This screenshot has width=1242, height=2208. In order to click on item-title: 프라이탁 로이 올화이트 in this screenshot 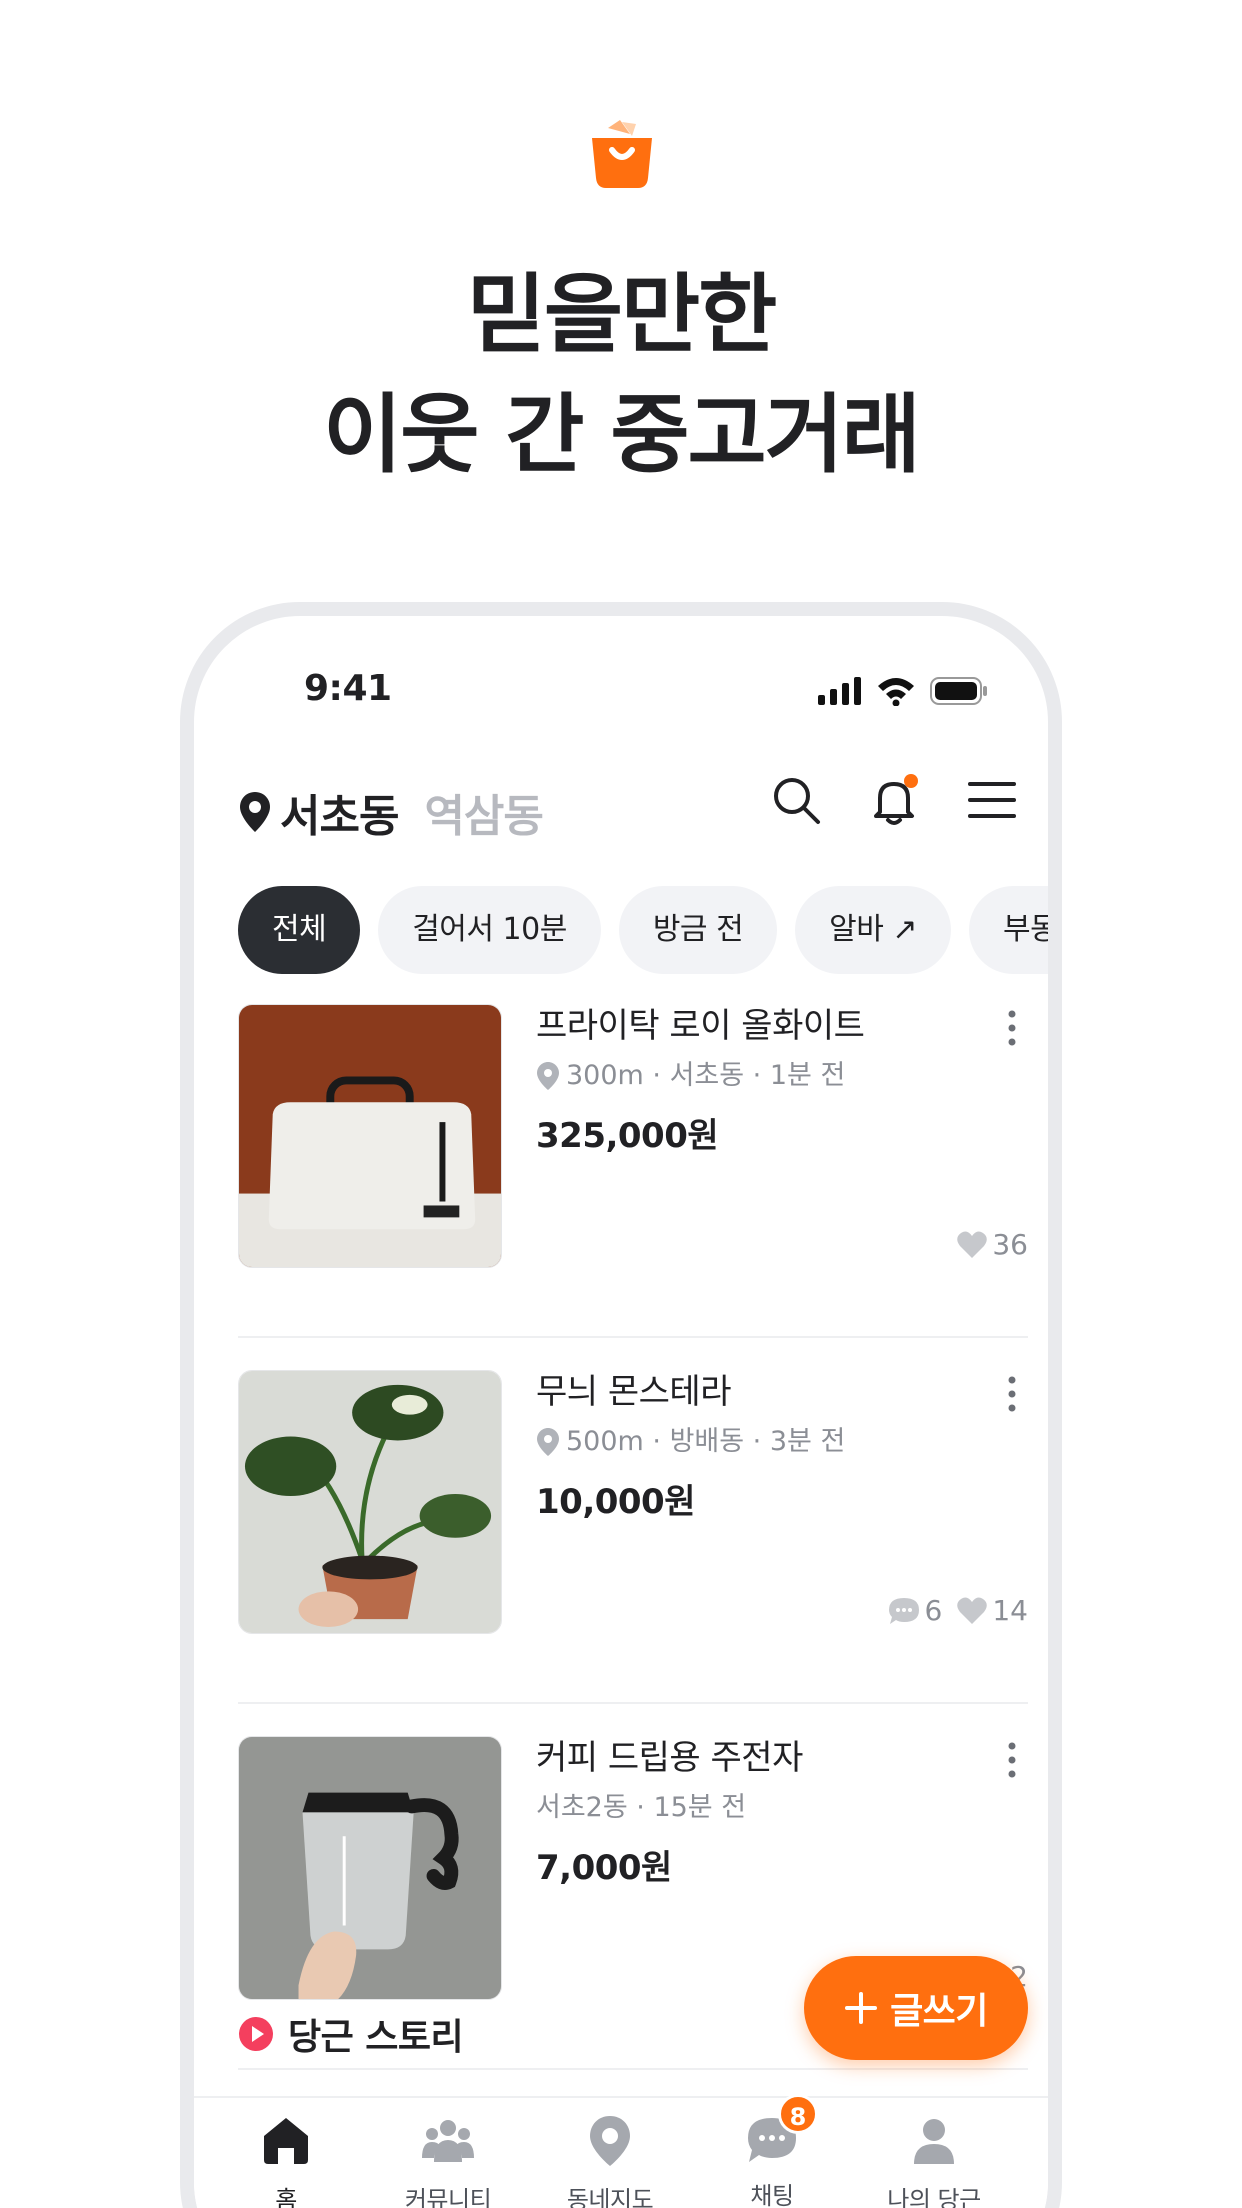, I will do `click(782, 1026)`.